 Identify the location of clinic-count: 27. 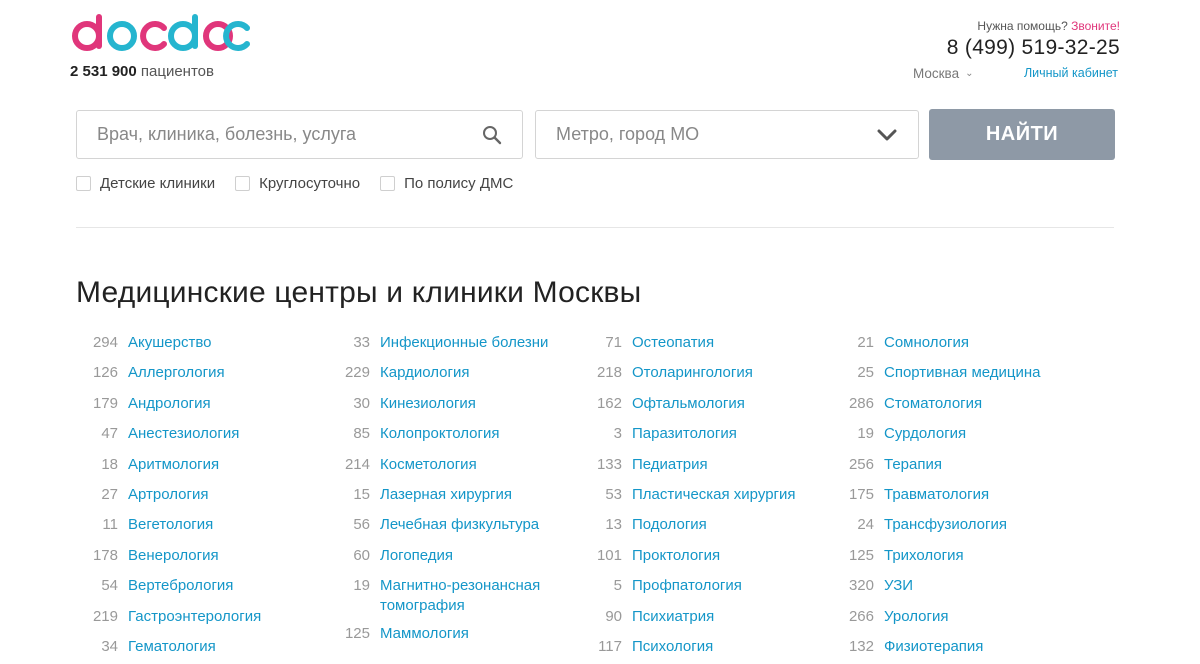
(109, 494).